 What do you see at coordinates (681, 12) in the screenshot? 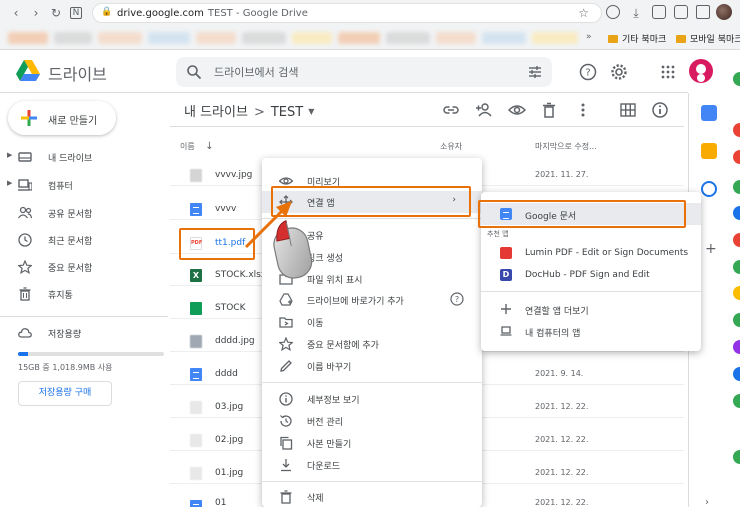
I see `screenshot-icon` at bounding box center [681, 12].